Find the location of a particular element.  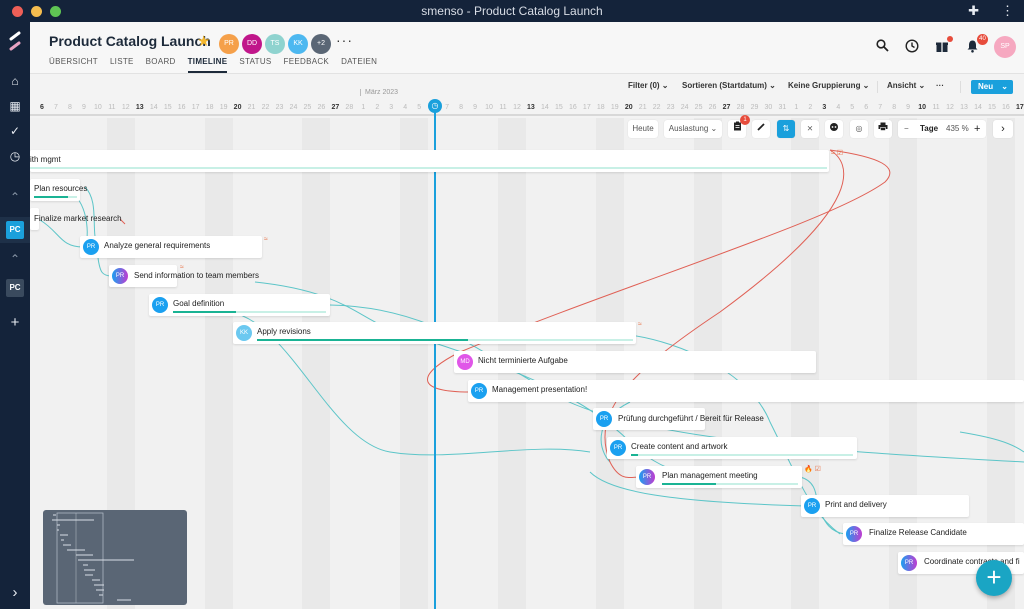

window-titlebar: smenso - Product Catalog Launch ✚ ⋮ is located at coordinates (512, 11).